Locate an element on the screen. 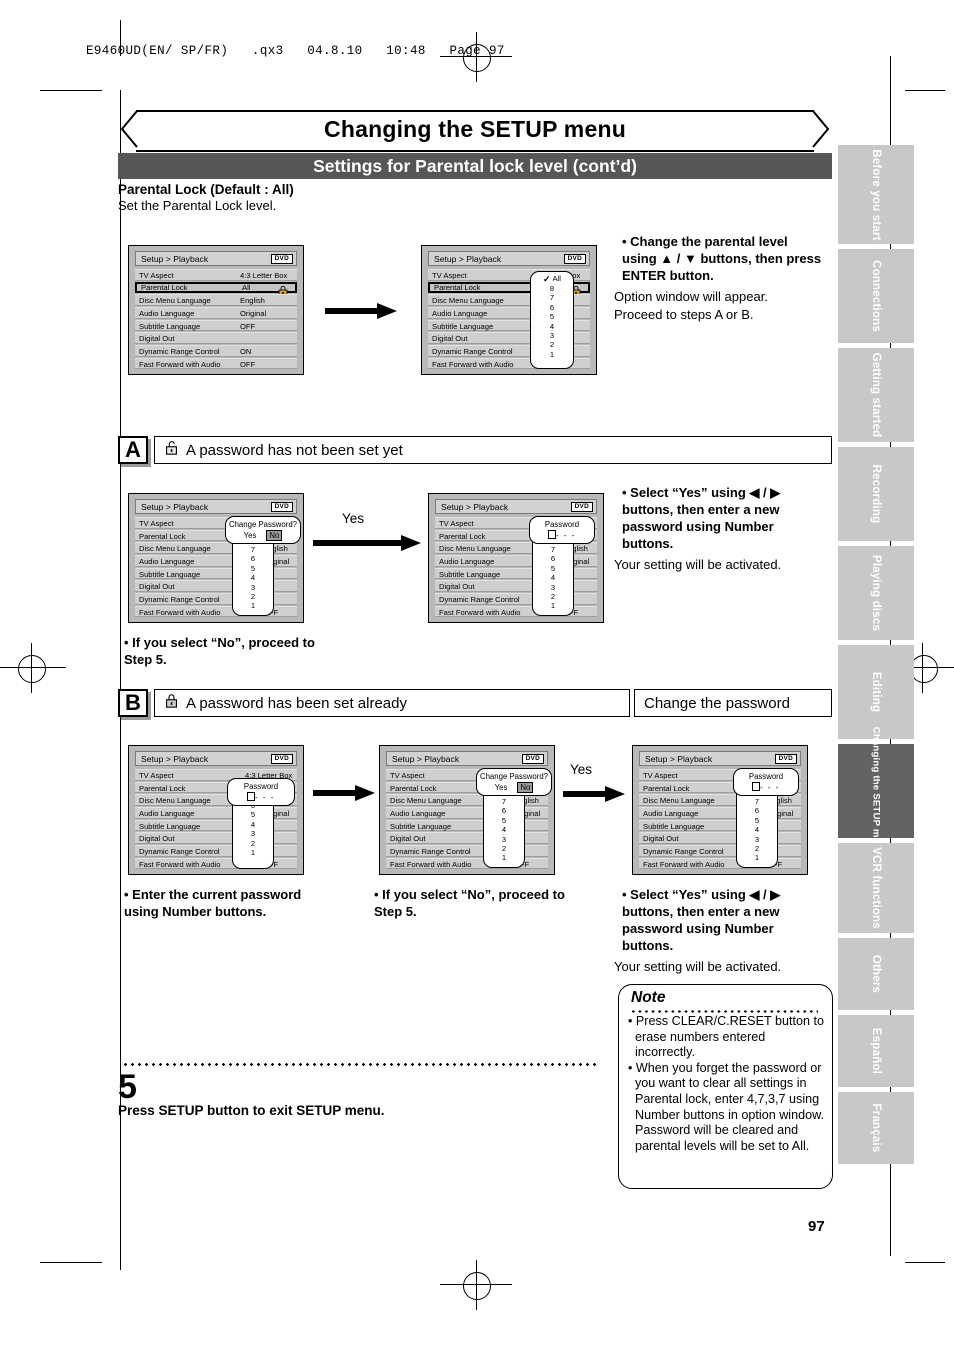  table-row: Subtitle Language OFF is located at coordinates (216, 325).